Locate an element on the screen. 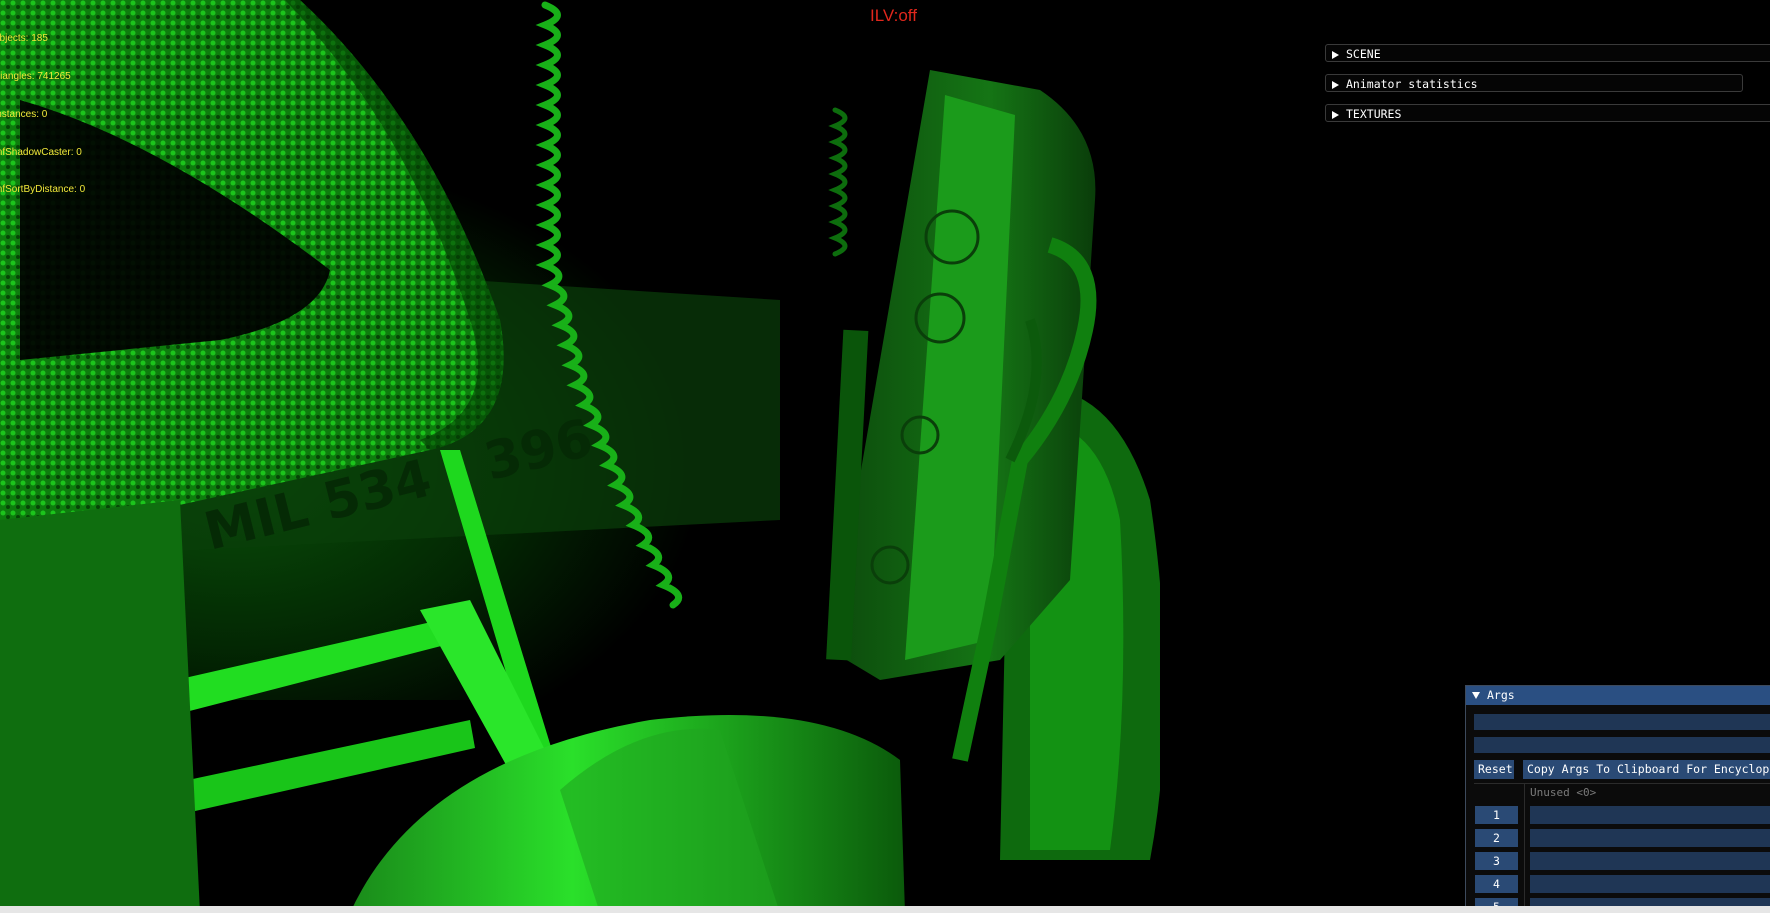 The image size is (1770, 913). args-divider-horizontal is located at coordinates (1622, 783).